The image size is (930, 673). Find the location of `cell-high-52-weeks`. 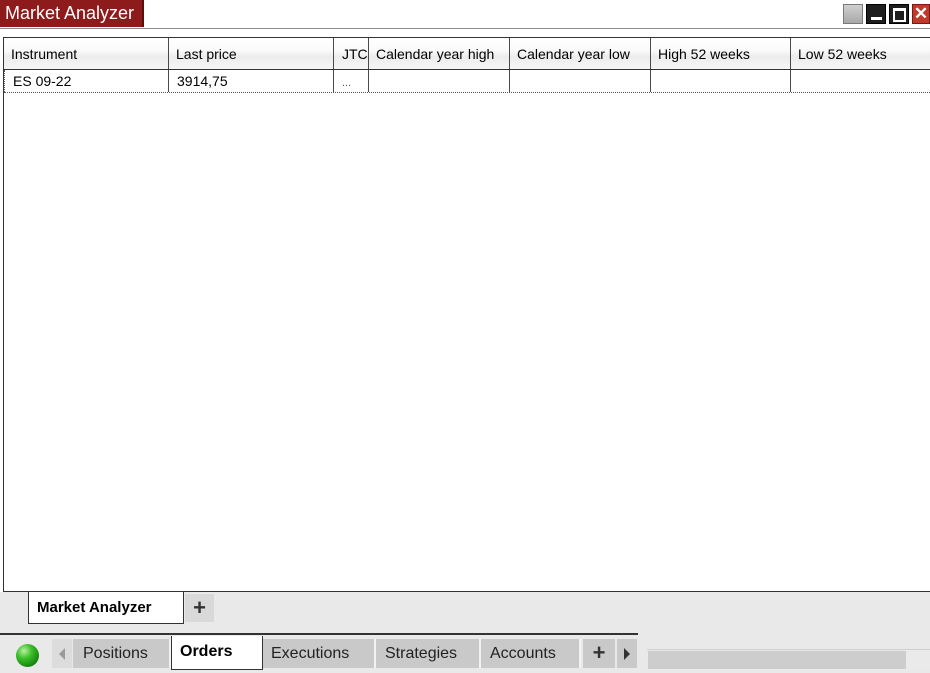

cell-high-52-weeks is located at coordinates (721, 81).